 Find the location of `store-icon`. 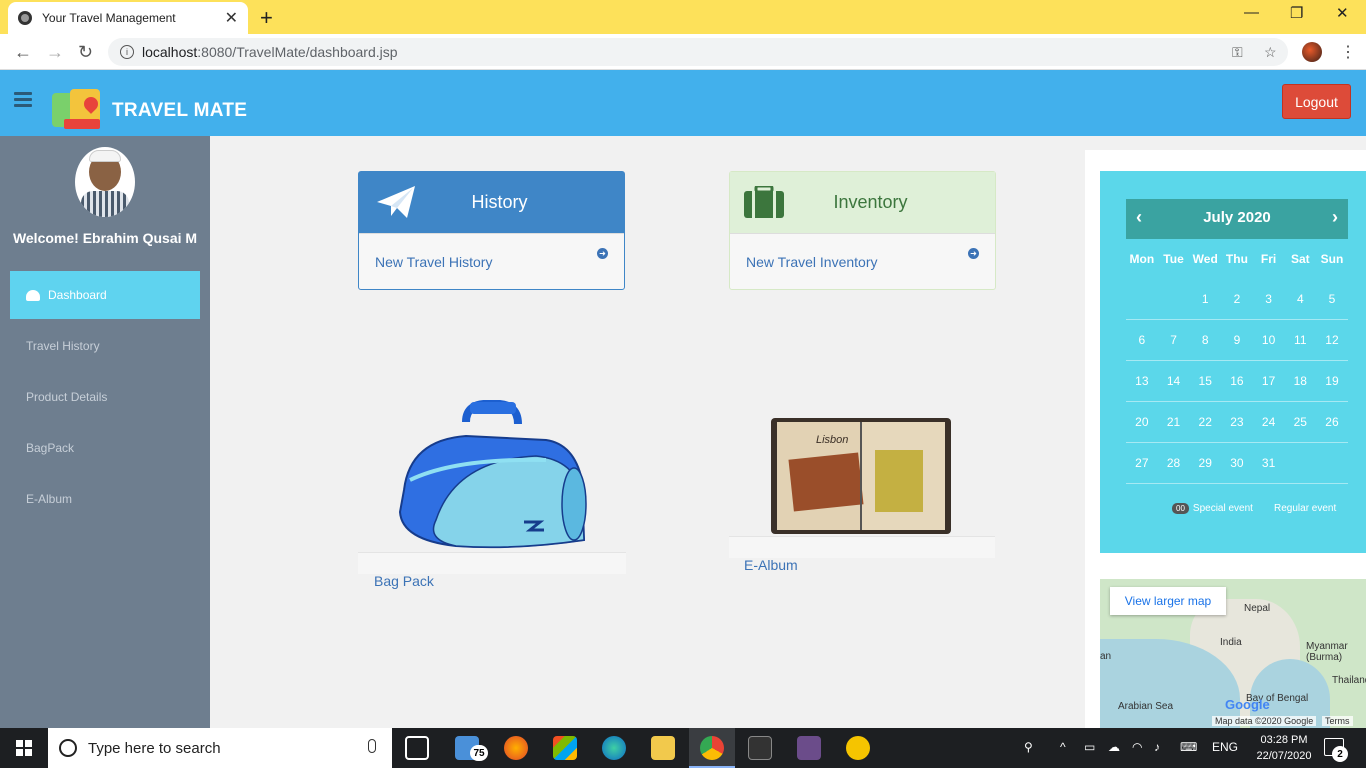

store-icon is located at coordinates (565, 748).